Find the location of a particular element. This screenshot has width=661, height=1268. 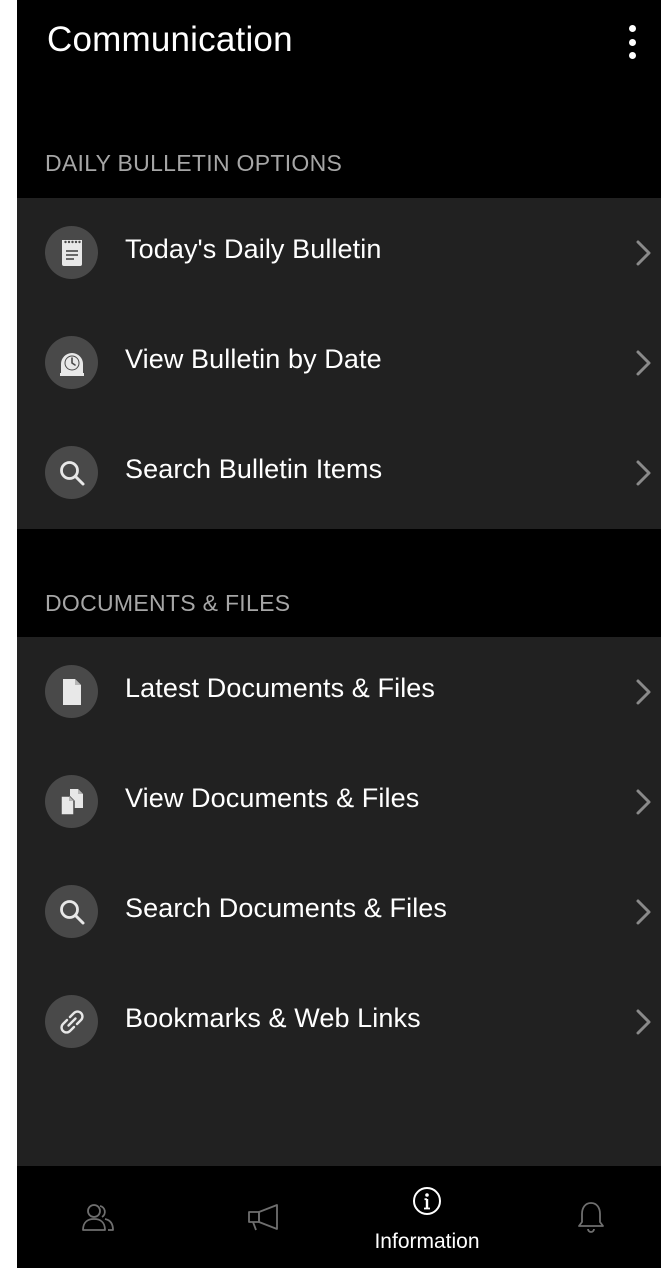

menu-item-label: Bookmarks & Web Links is located at coordinates (273, 1018).